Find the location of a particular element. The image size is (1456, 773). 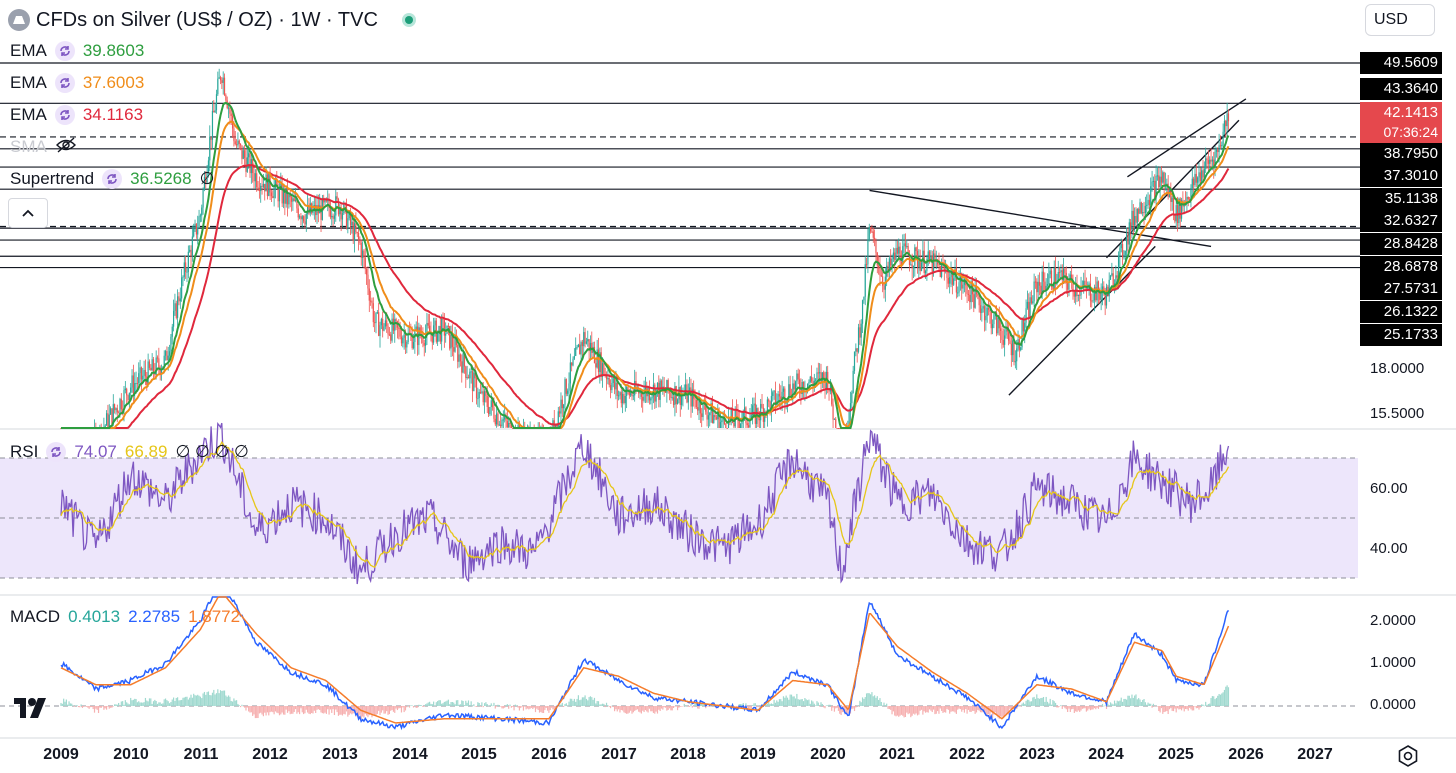

hidden-eye-icon is located at coordinates (66, 147).